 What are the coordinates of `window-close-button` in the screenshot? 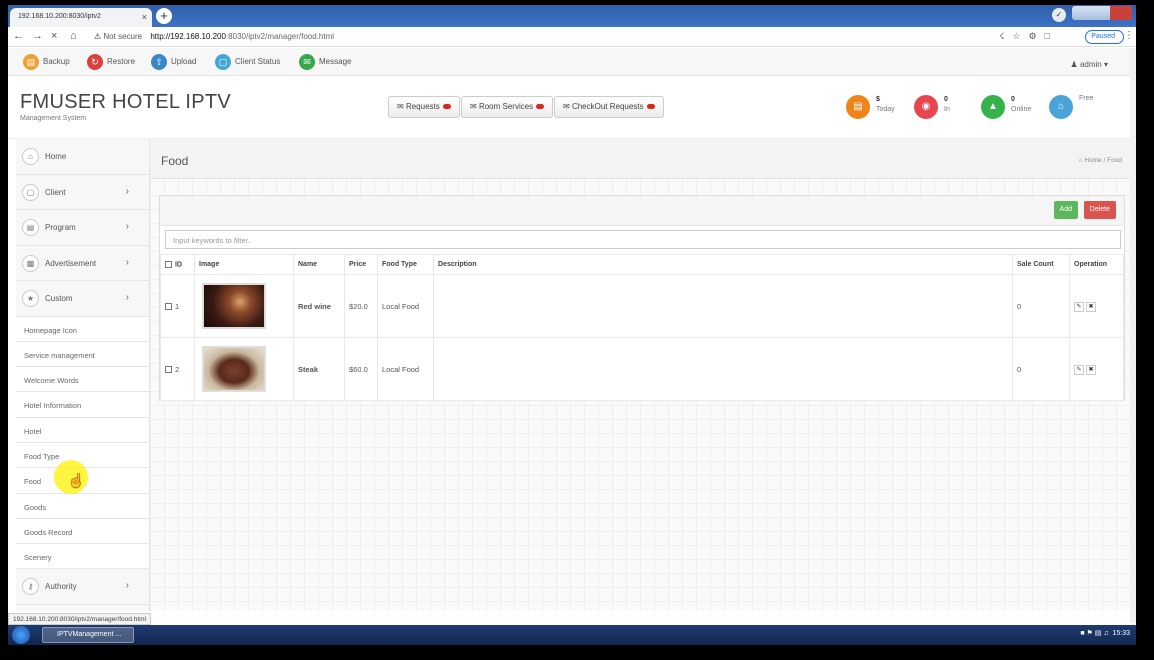 It's located at (1121, 13).